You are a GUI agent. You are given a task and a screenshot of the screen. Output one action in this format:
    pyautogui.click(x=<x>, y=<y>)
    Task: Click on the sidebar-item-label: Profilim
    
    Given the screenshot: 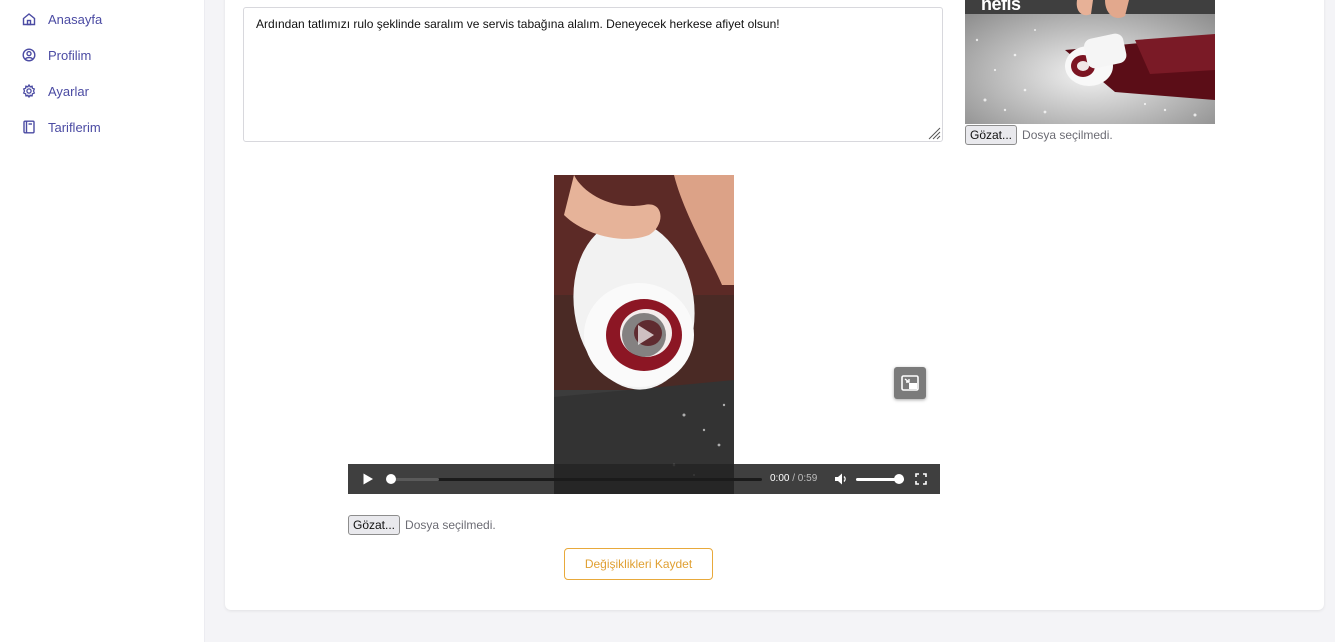 What is the action you would take?
    pyautogui.click(x=70, y=55)
    